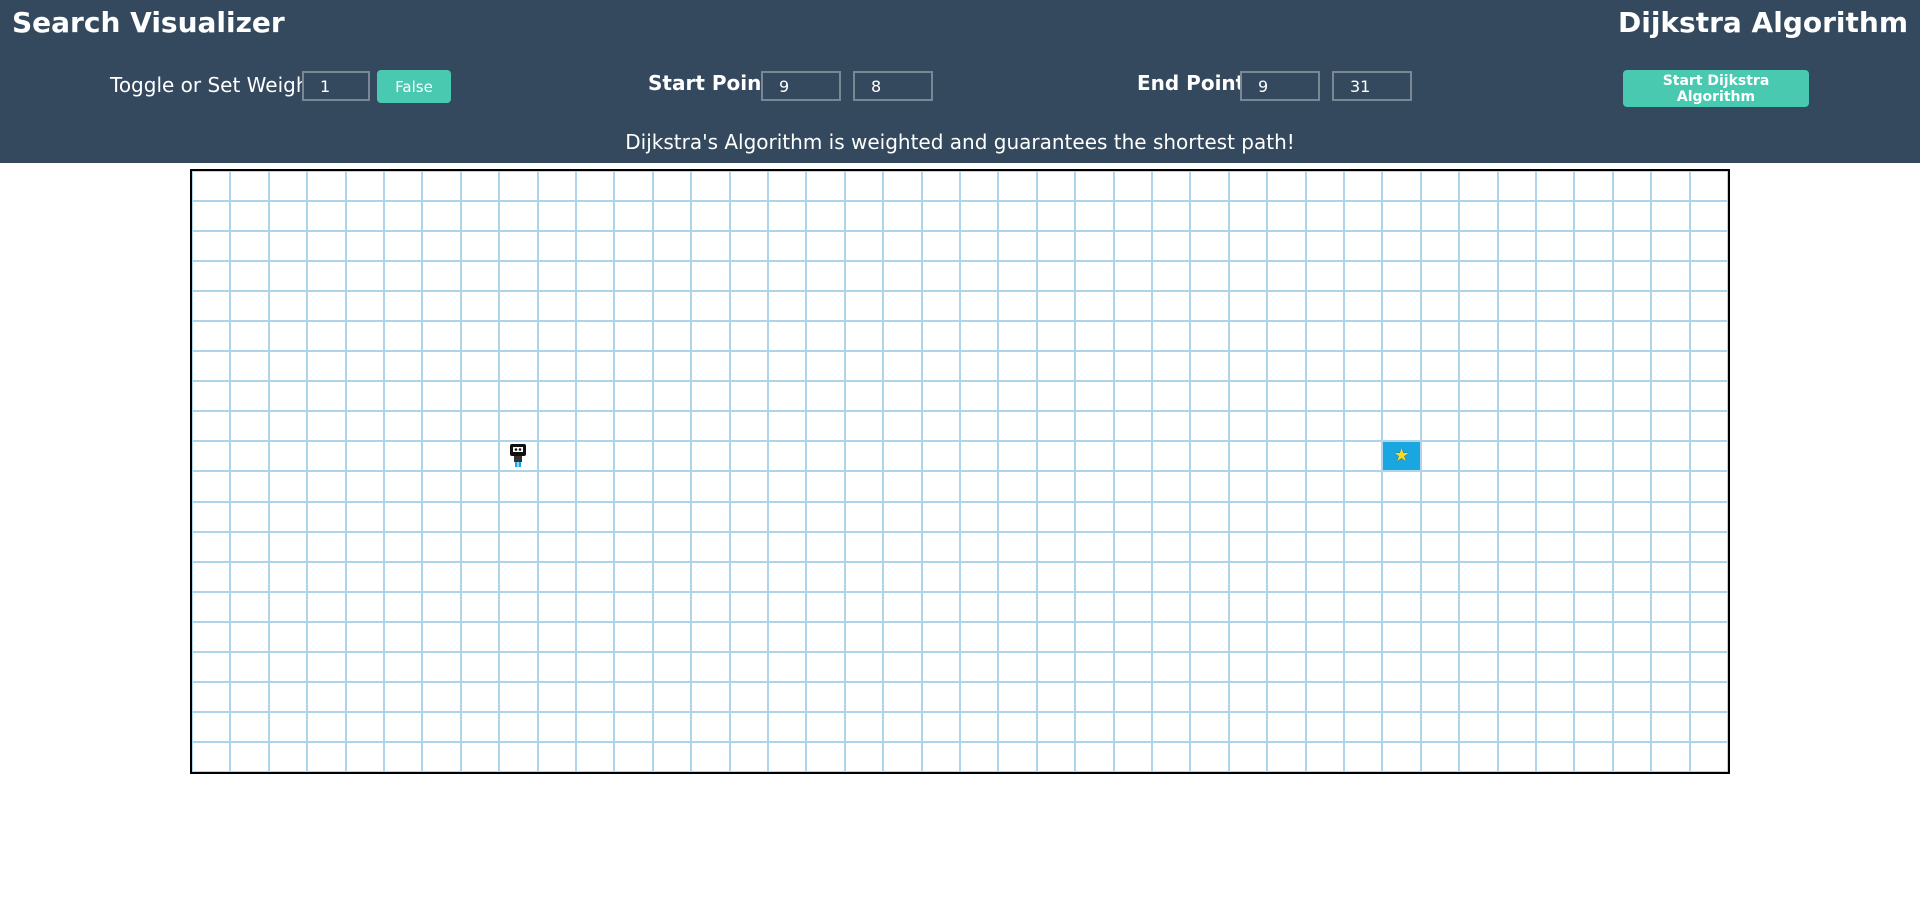  I want to click on start-row-input, so click(801, 86).